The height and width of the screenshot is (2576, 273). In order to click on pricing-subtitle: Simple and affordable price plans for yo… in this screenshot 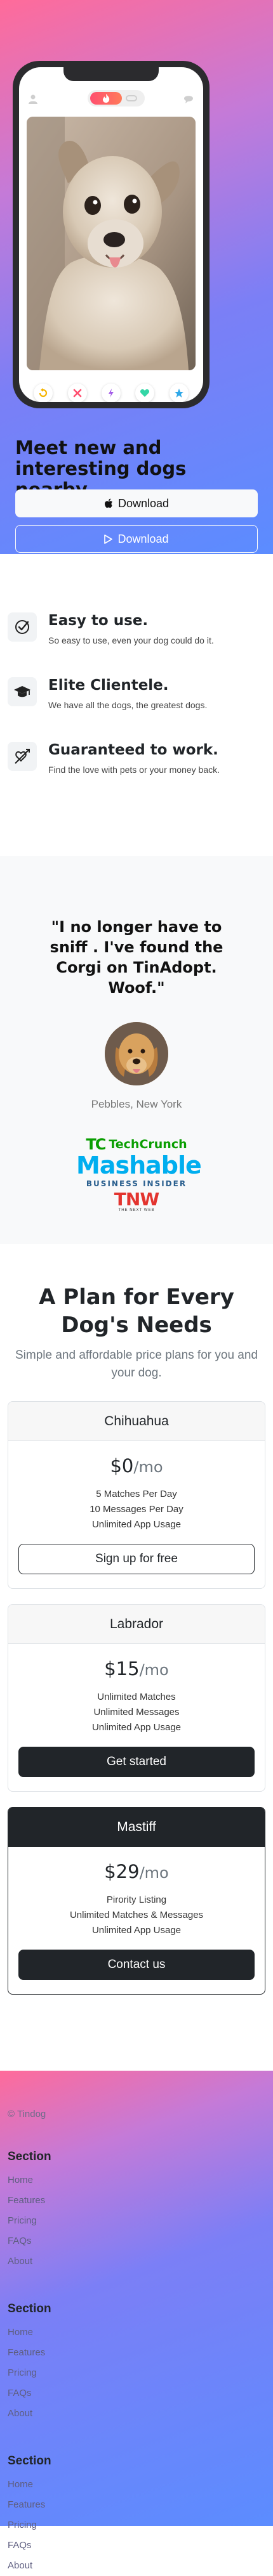, I will do `click(136, 1364)`.